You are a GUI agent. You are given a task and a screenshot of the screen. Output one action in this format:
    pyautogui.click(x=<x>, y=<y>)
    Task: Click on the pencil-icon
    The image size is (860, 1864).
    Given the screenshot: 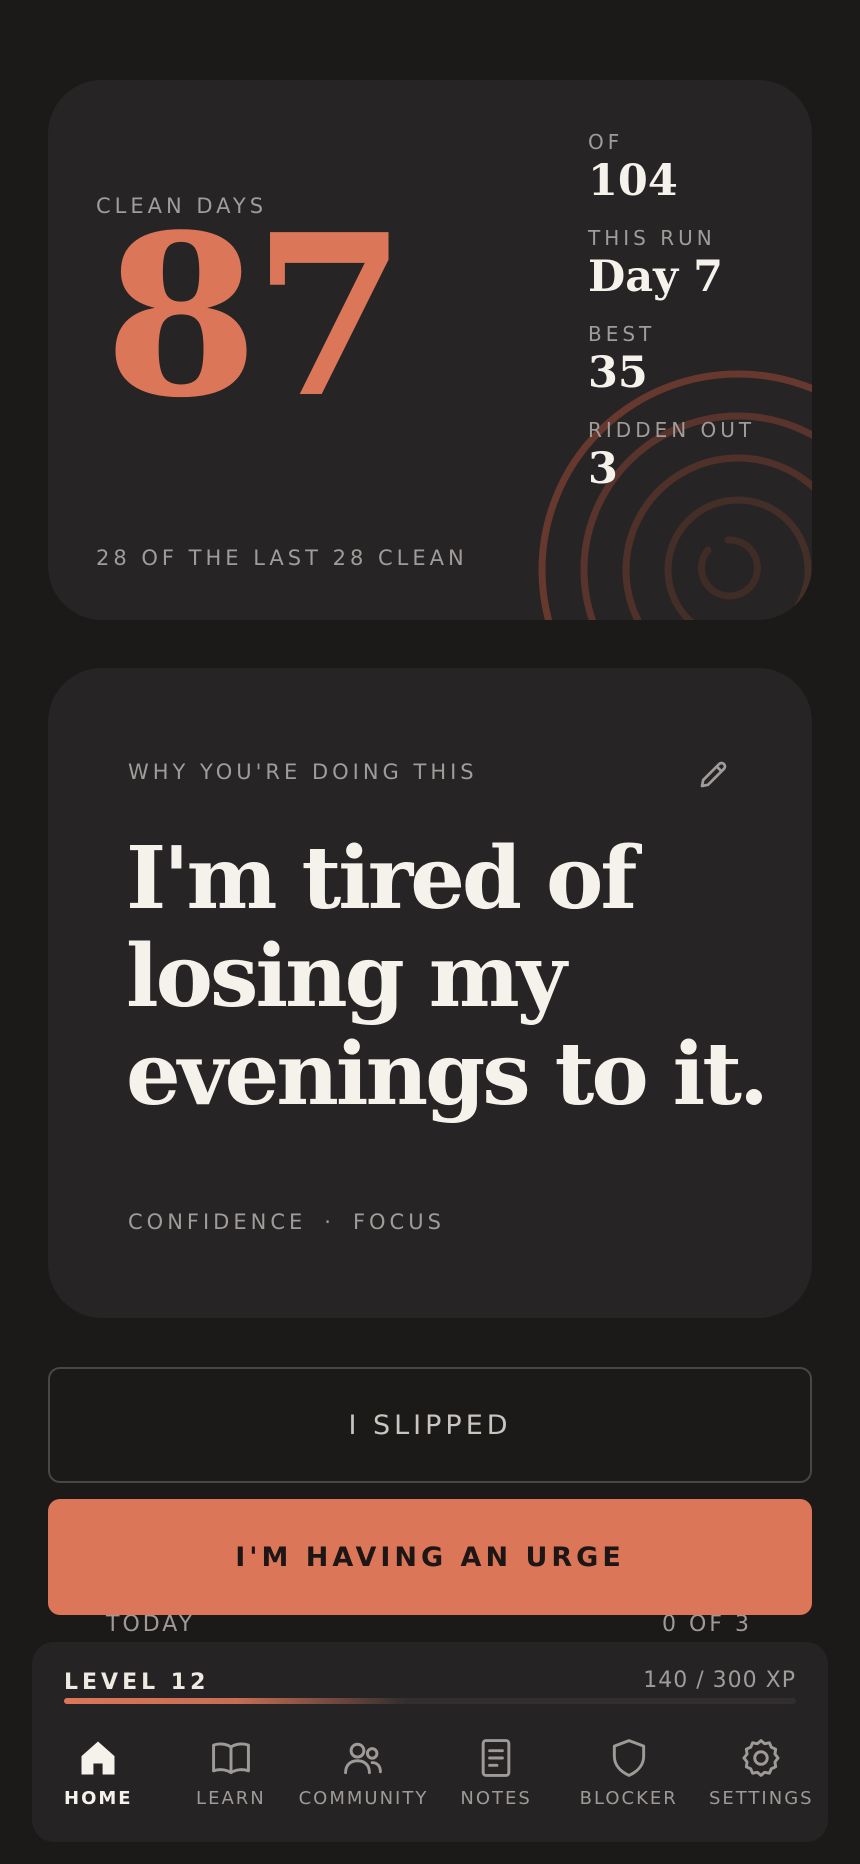 What is the action you would take?
    pyautogui.click(x=714, y=774)
    